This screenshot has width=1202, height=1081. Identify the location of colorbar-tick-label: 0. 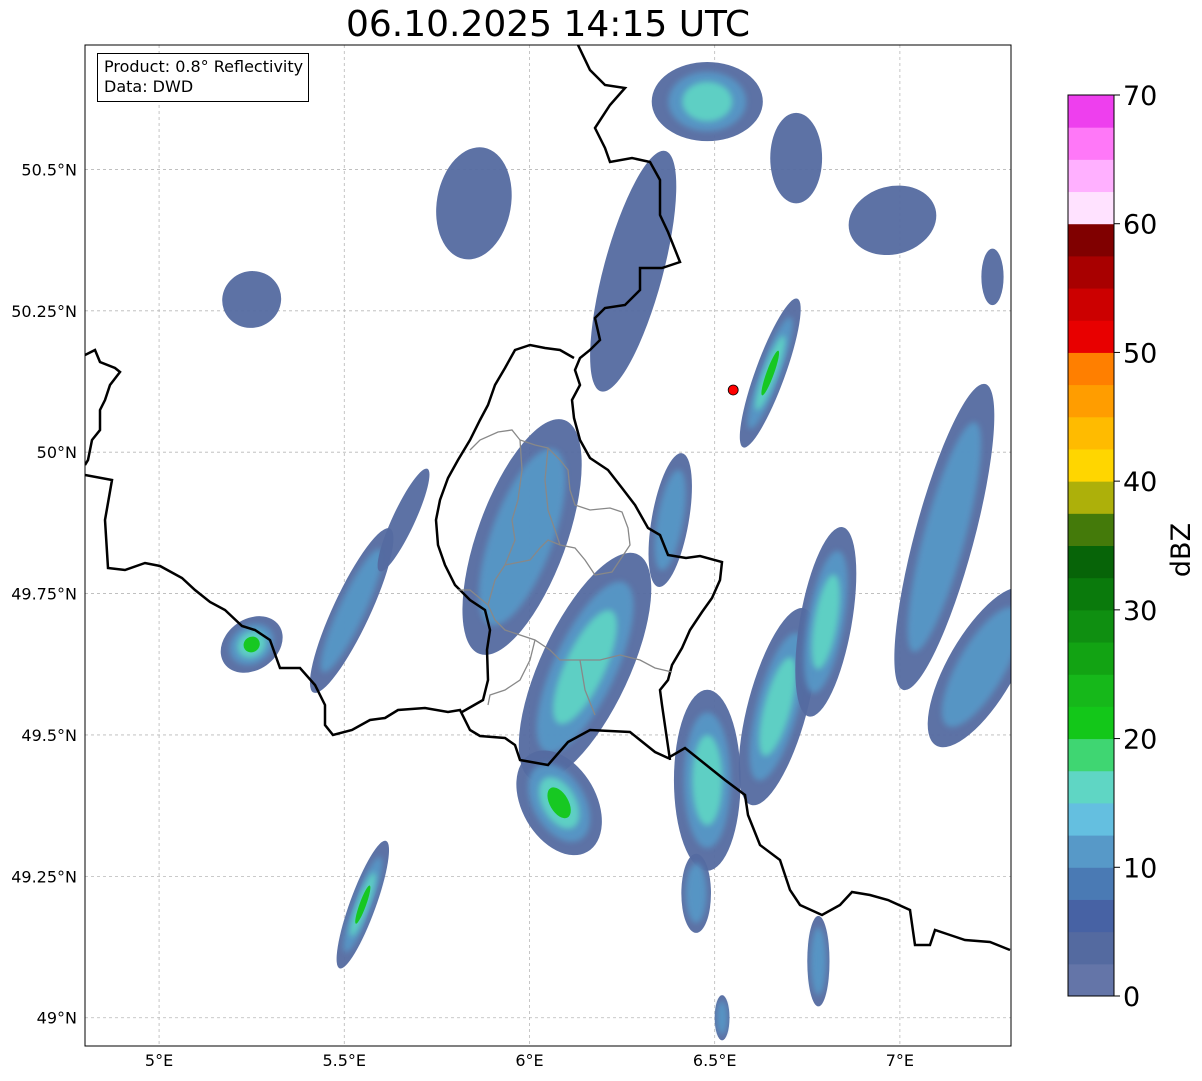
(1131, 997).